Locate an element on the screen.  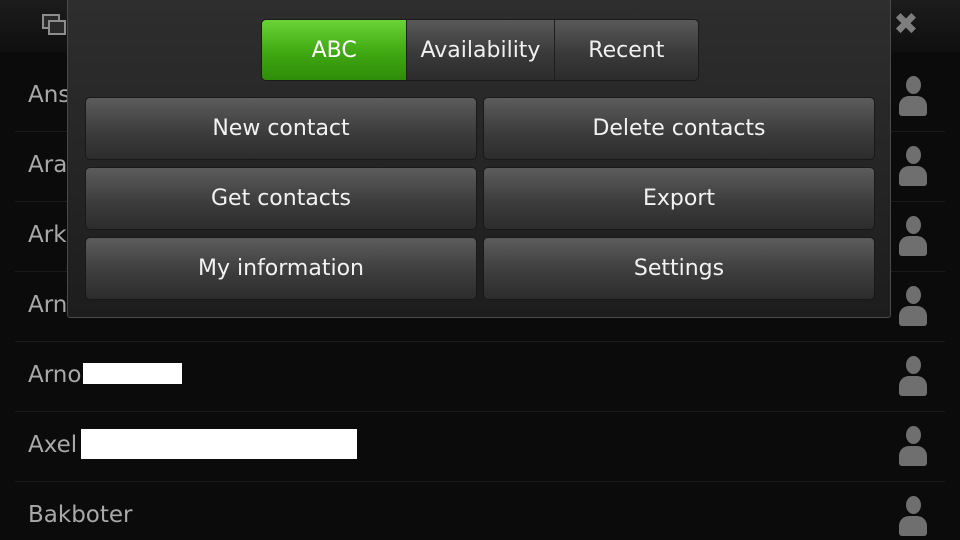
contact-name: Arno is located at coordinates (55, 375).